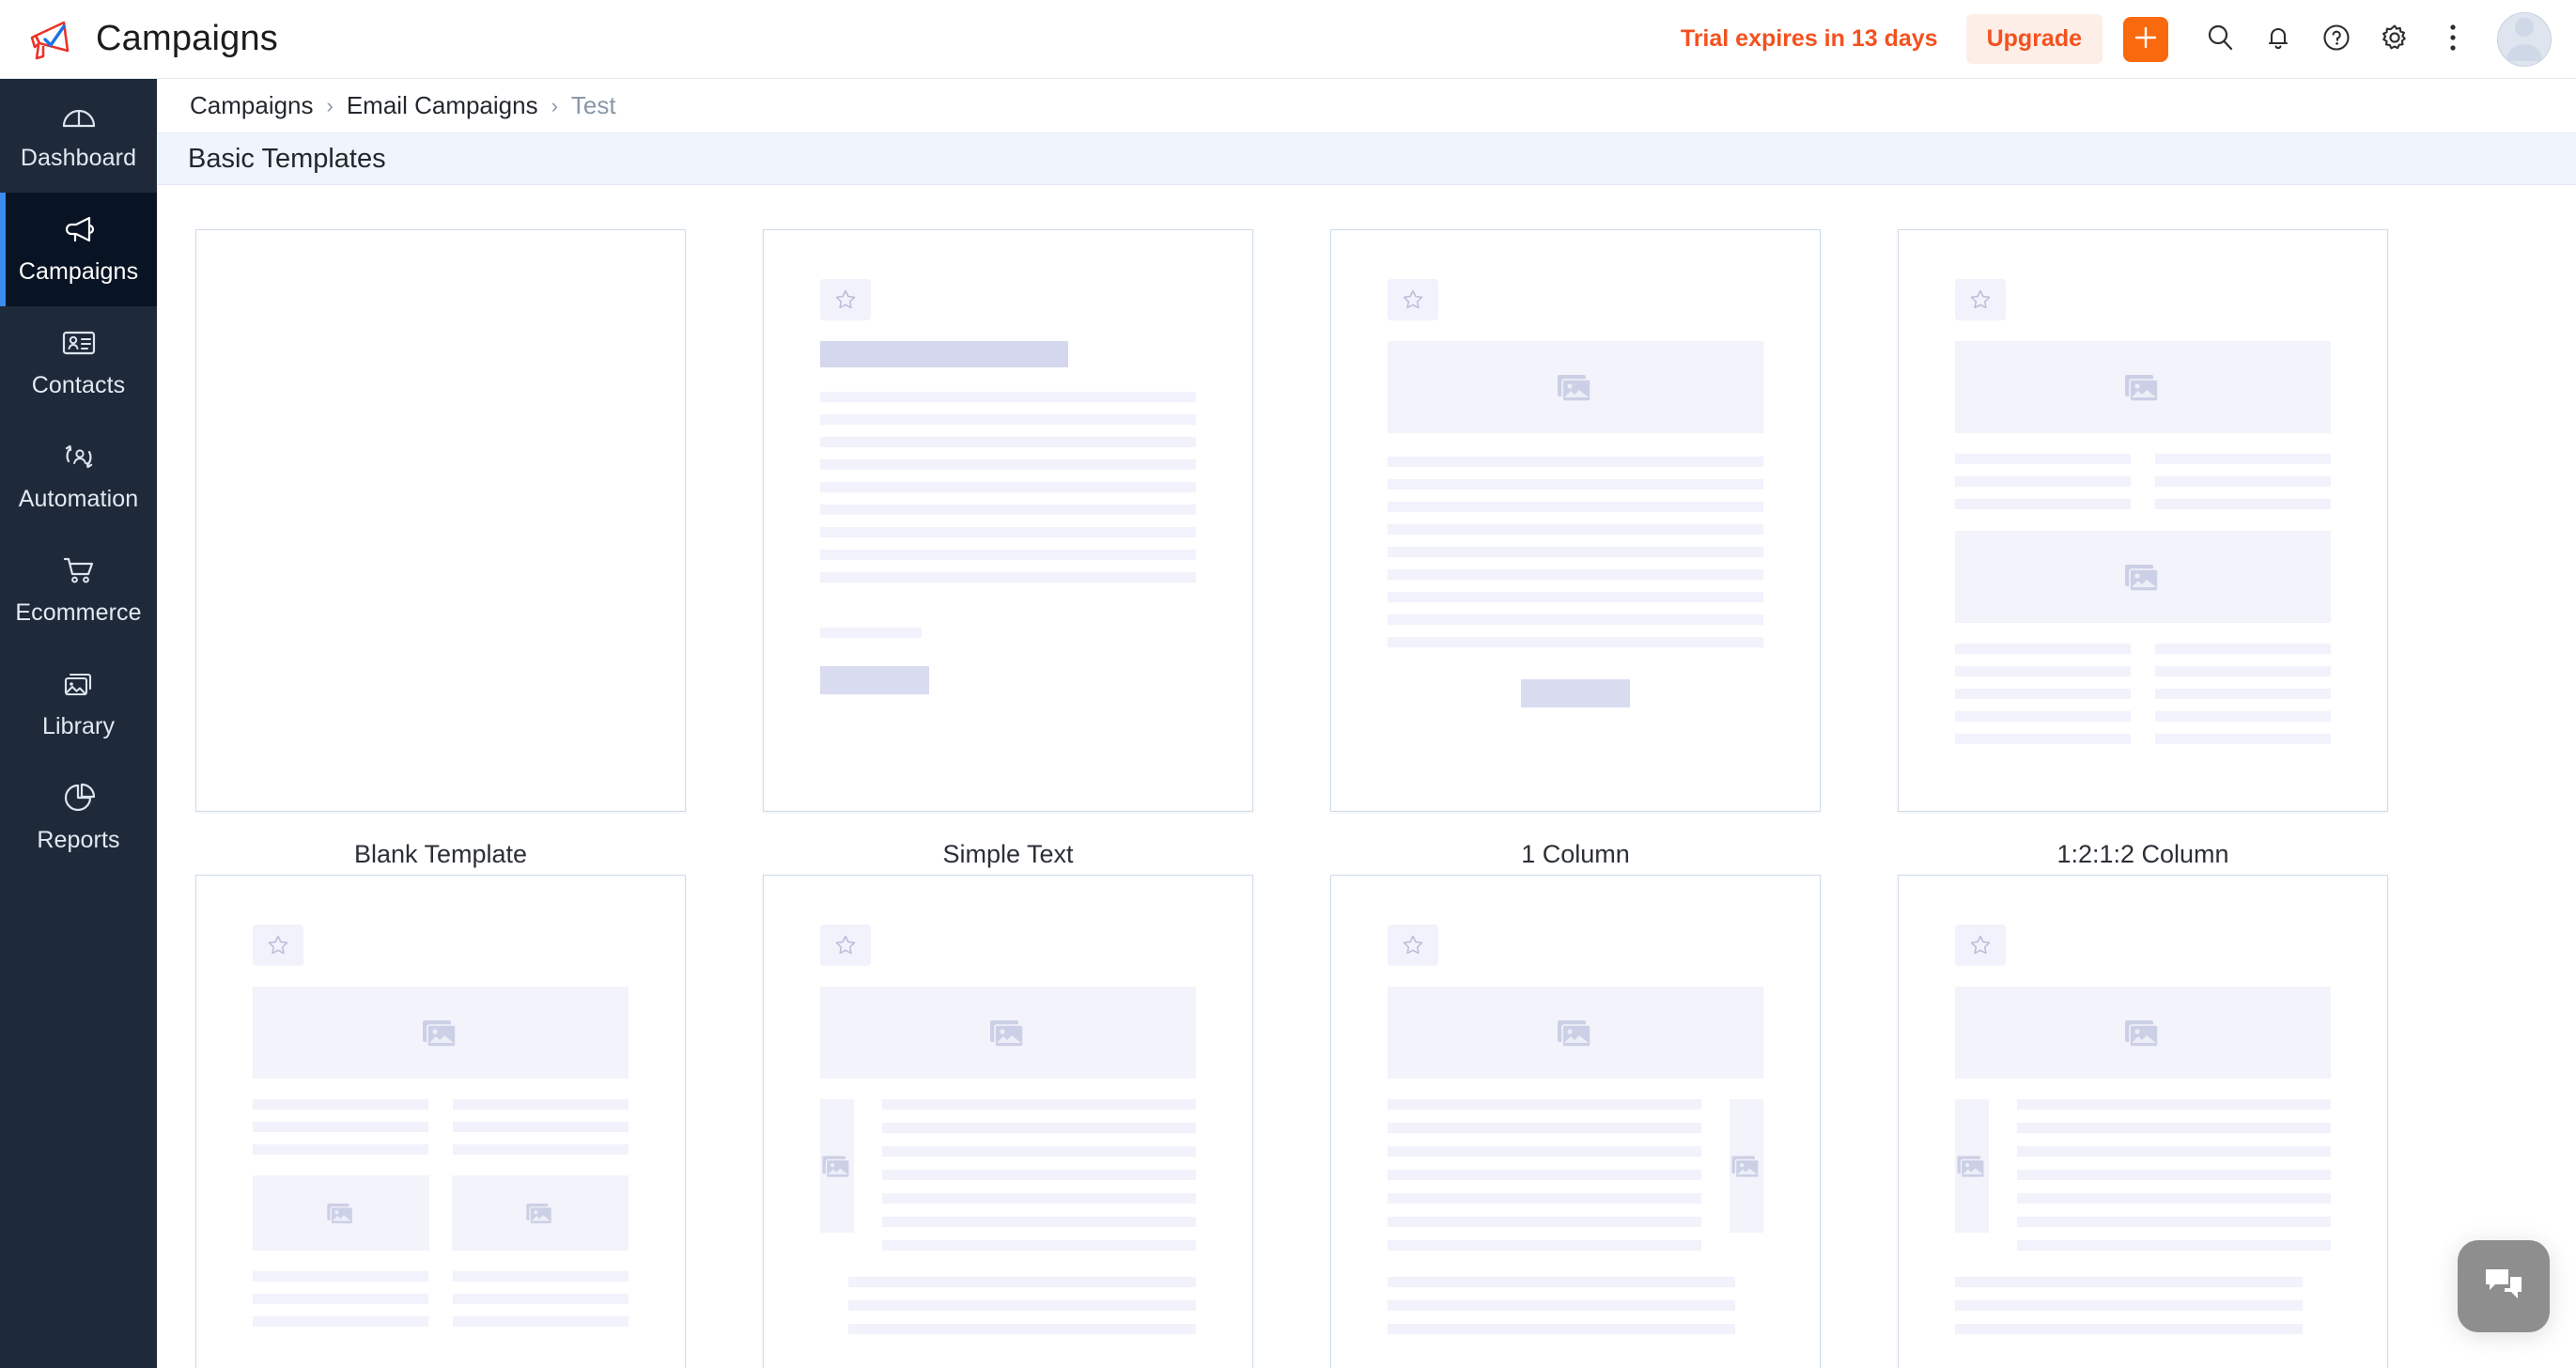  I want to click on template-preview-simple-text, so click(1008, 520).